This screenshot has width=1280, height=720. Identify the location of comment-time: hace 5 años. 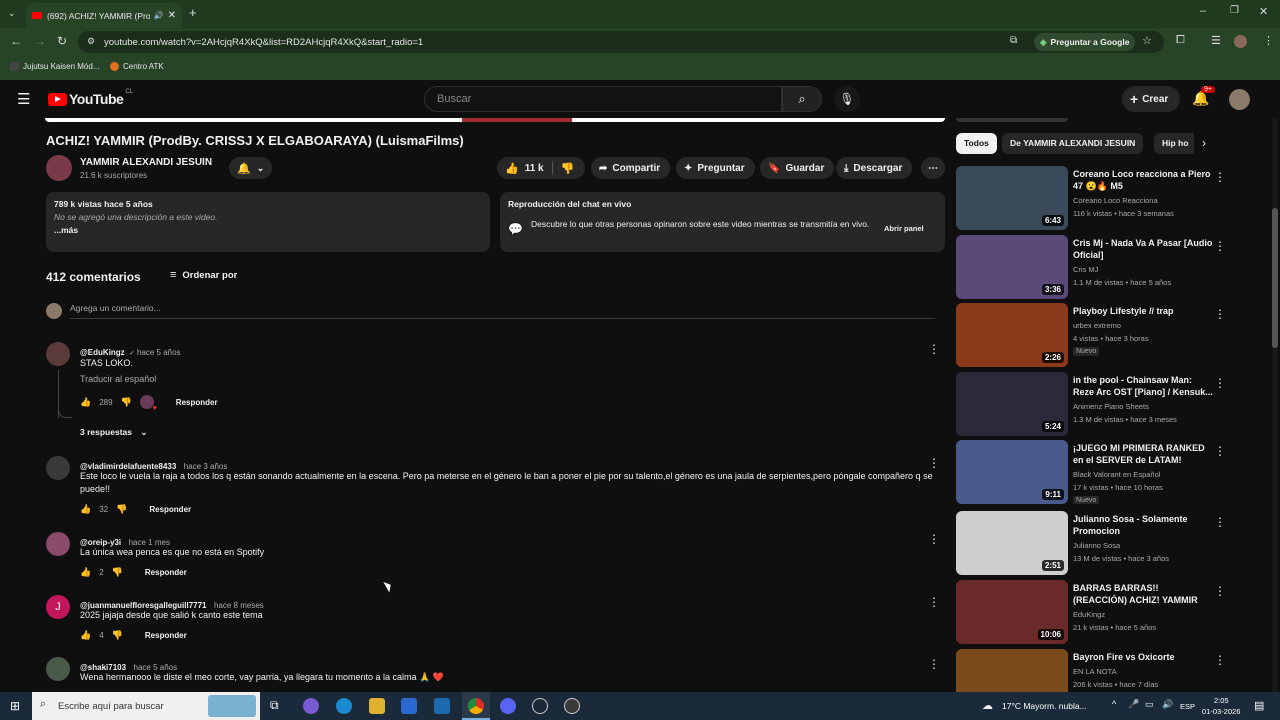
(159, 352).